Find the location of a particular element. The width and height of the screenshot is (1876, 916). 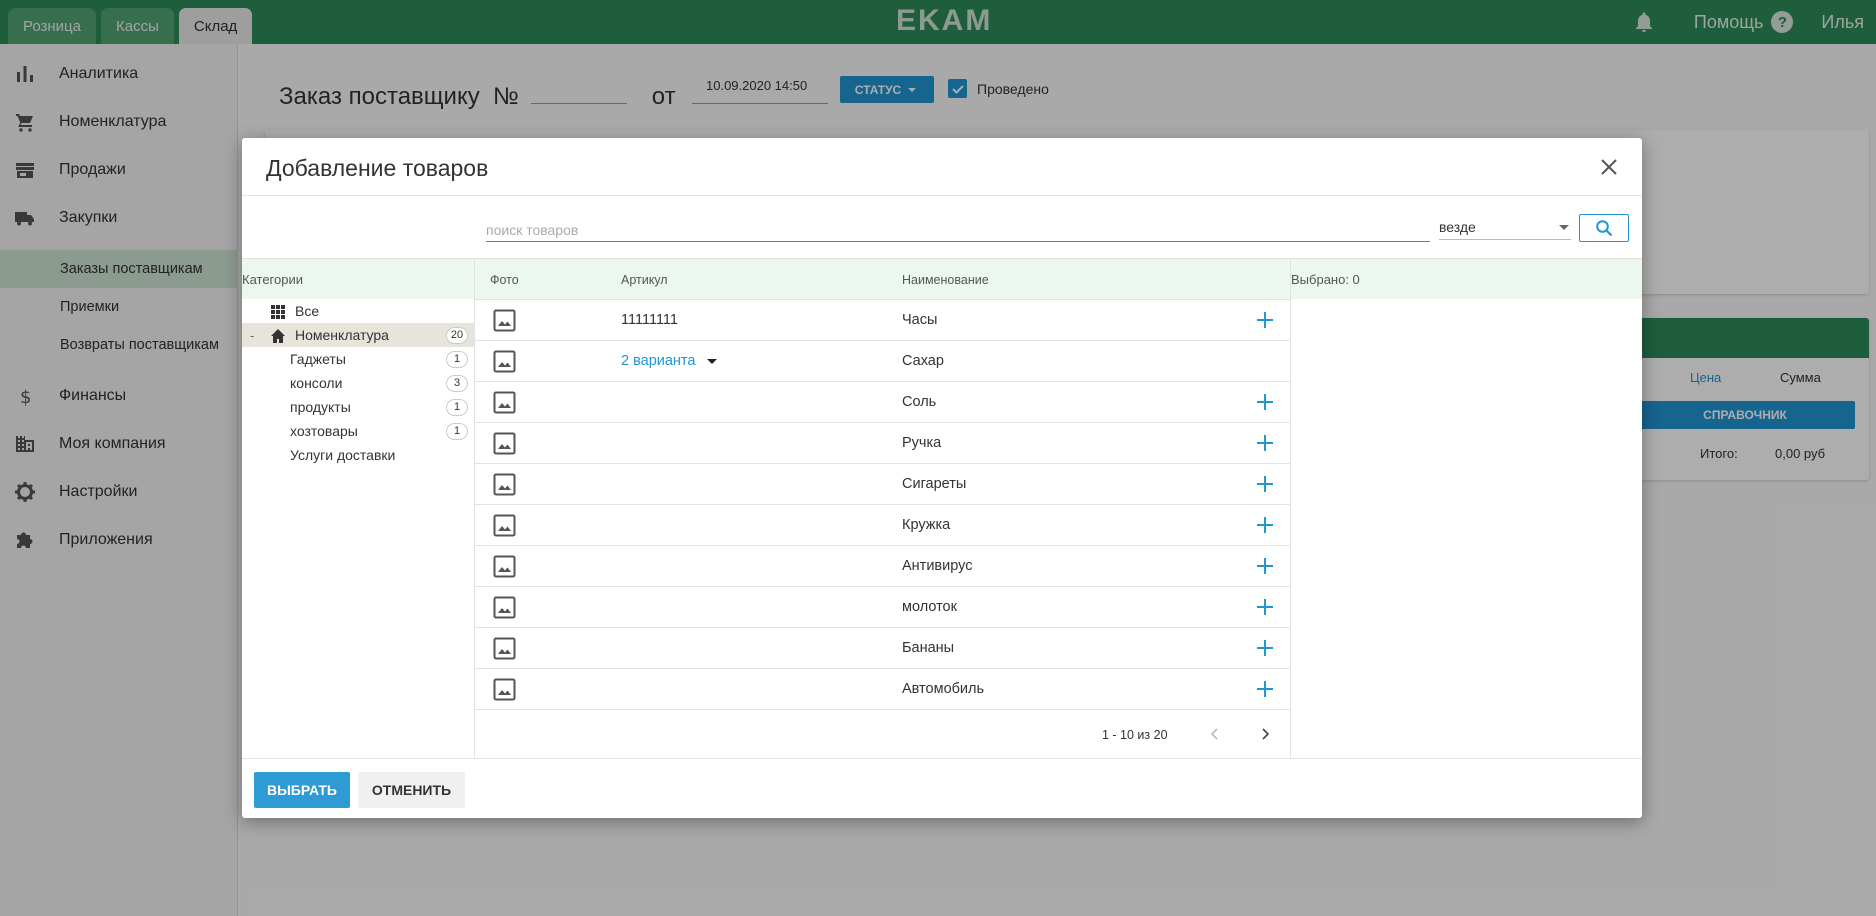

product-name: Часы is located at coordinates (920, 320).